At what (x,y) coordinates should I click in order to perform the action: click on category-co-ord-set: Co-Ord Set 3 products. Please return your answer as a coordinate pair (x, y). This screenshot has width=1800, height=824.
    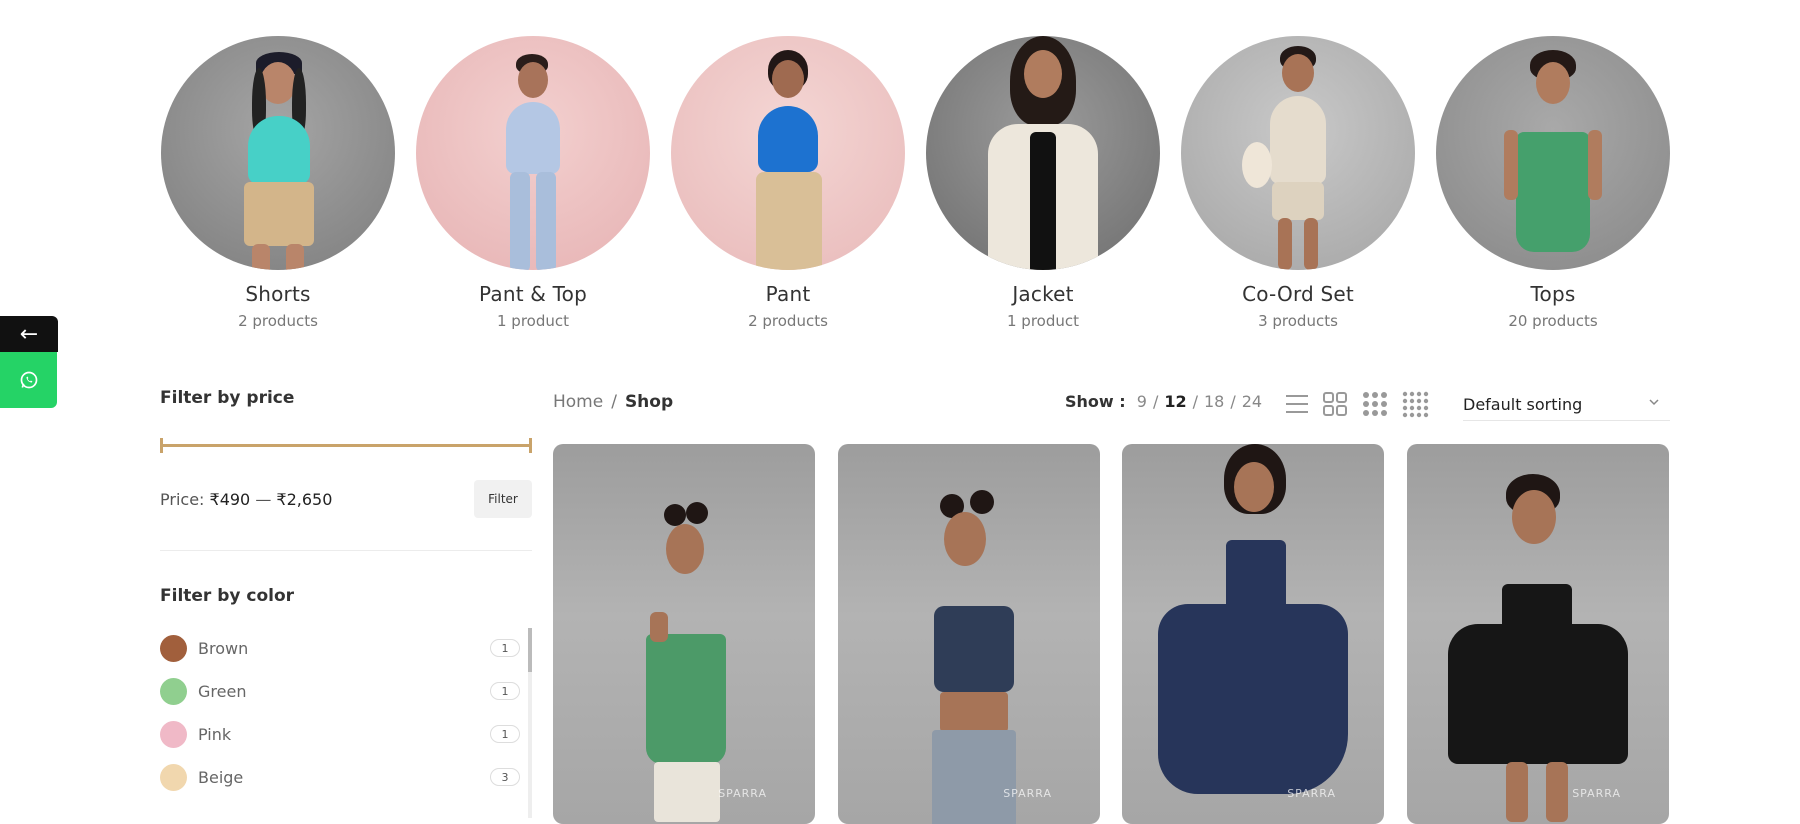
    Looking at the image, I should click on (1298, 183).